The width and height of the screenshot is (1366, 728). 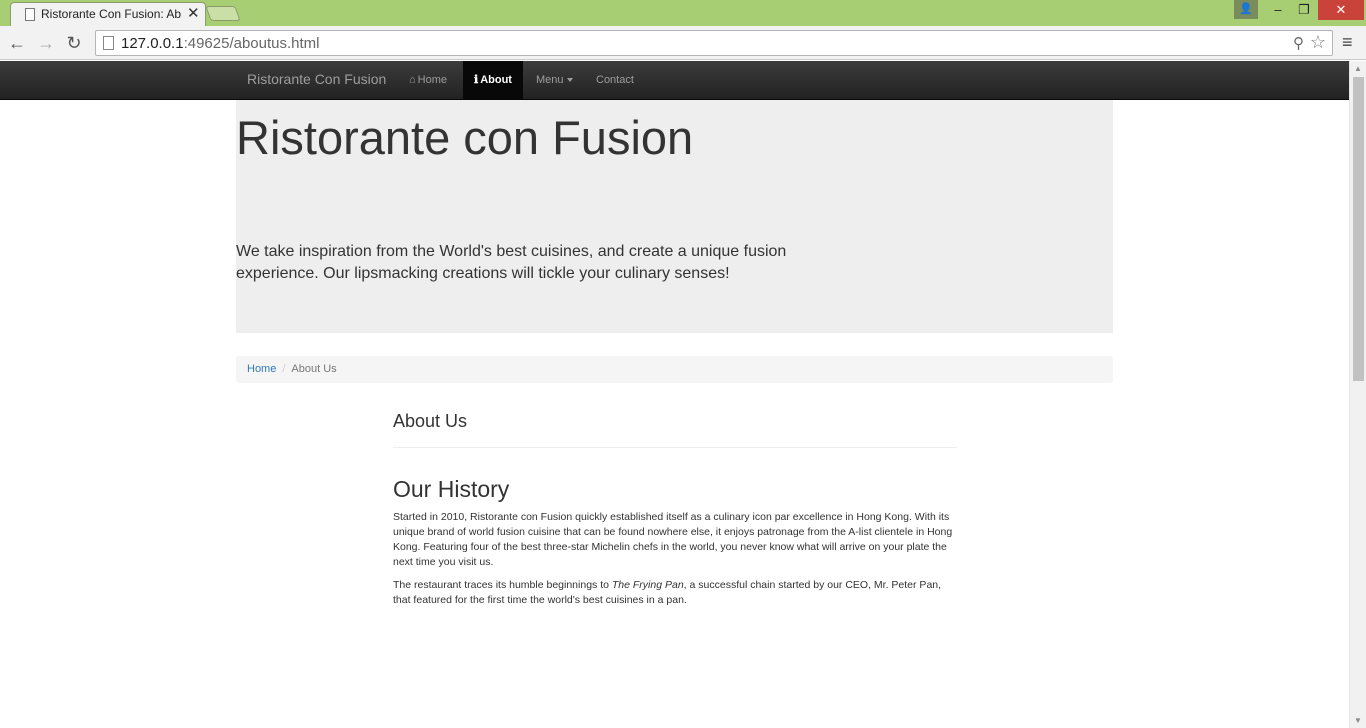 I want to click on restore-icon: ❐, so click(x=1304, y=10).